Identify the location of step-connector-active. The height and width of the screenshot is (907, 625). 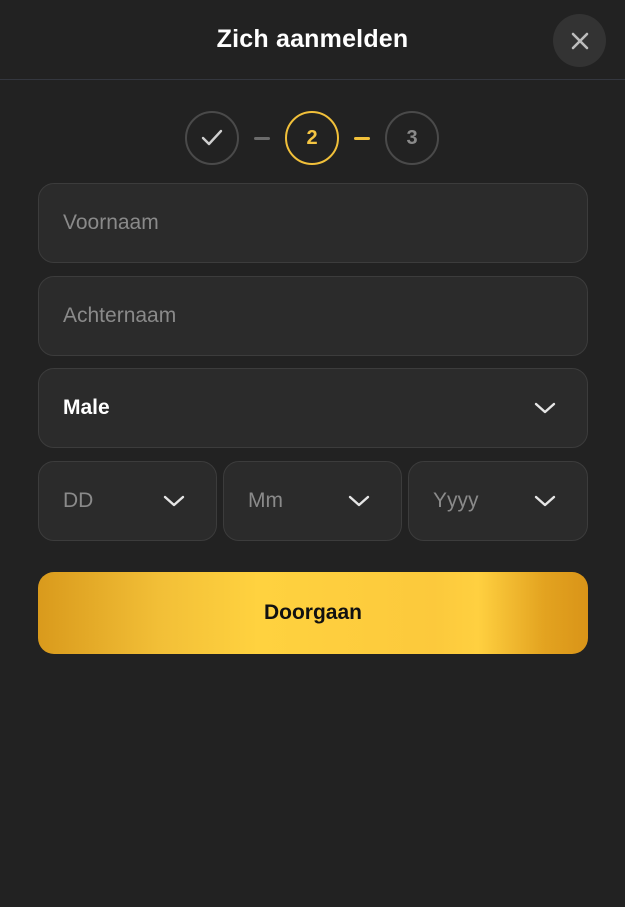
(362, 138).